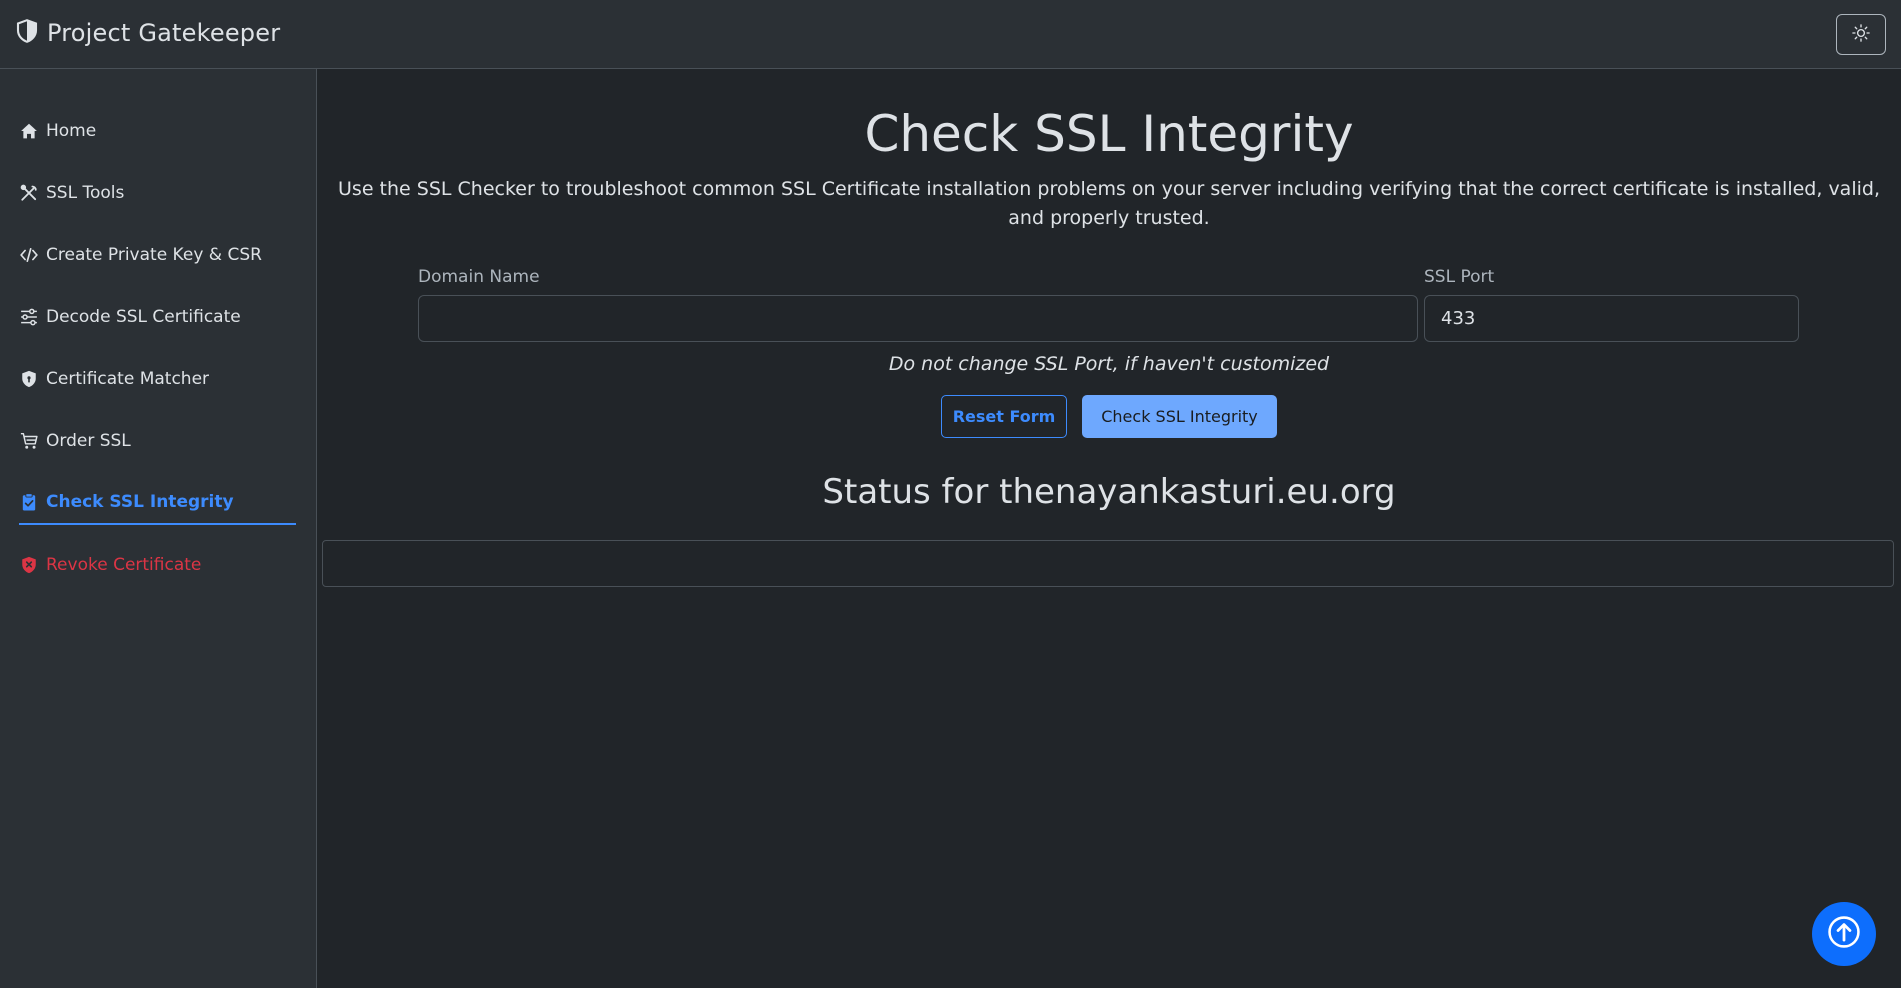 The width and height of the screenshot is (1901, 988). What do you see at coordinates (140, 502) in the screenshot?
I see `sidebar-item-label: Check SSL Integrity` at bounding box center [140, 502].